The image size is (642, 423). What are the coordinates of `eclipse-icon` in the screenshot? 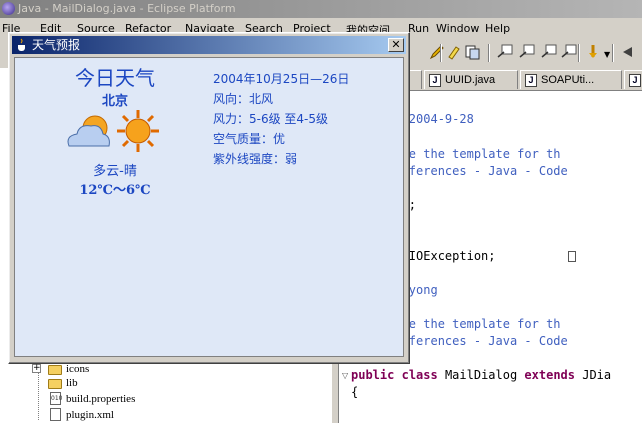 It's located at (8, 8).